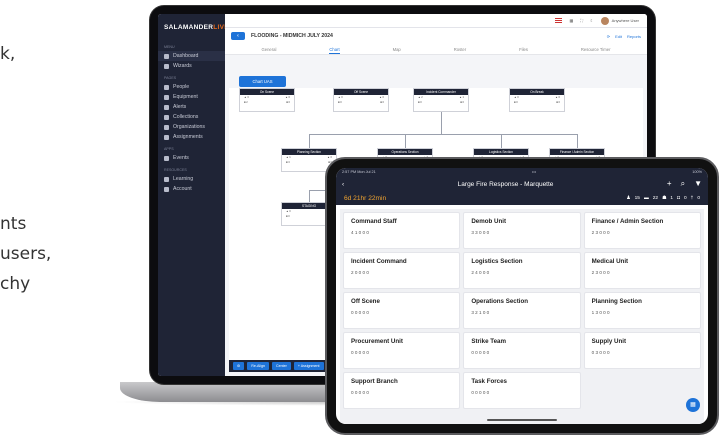 This screenshot has height=437, width=725. What do you see at coordinates (608, 36) in the screenshot?
I see `refresh-icon: ⟳` at bounding box center [608, 36].